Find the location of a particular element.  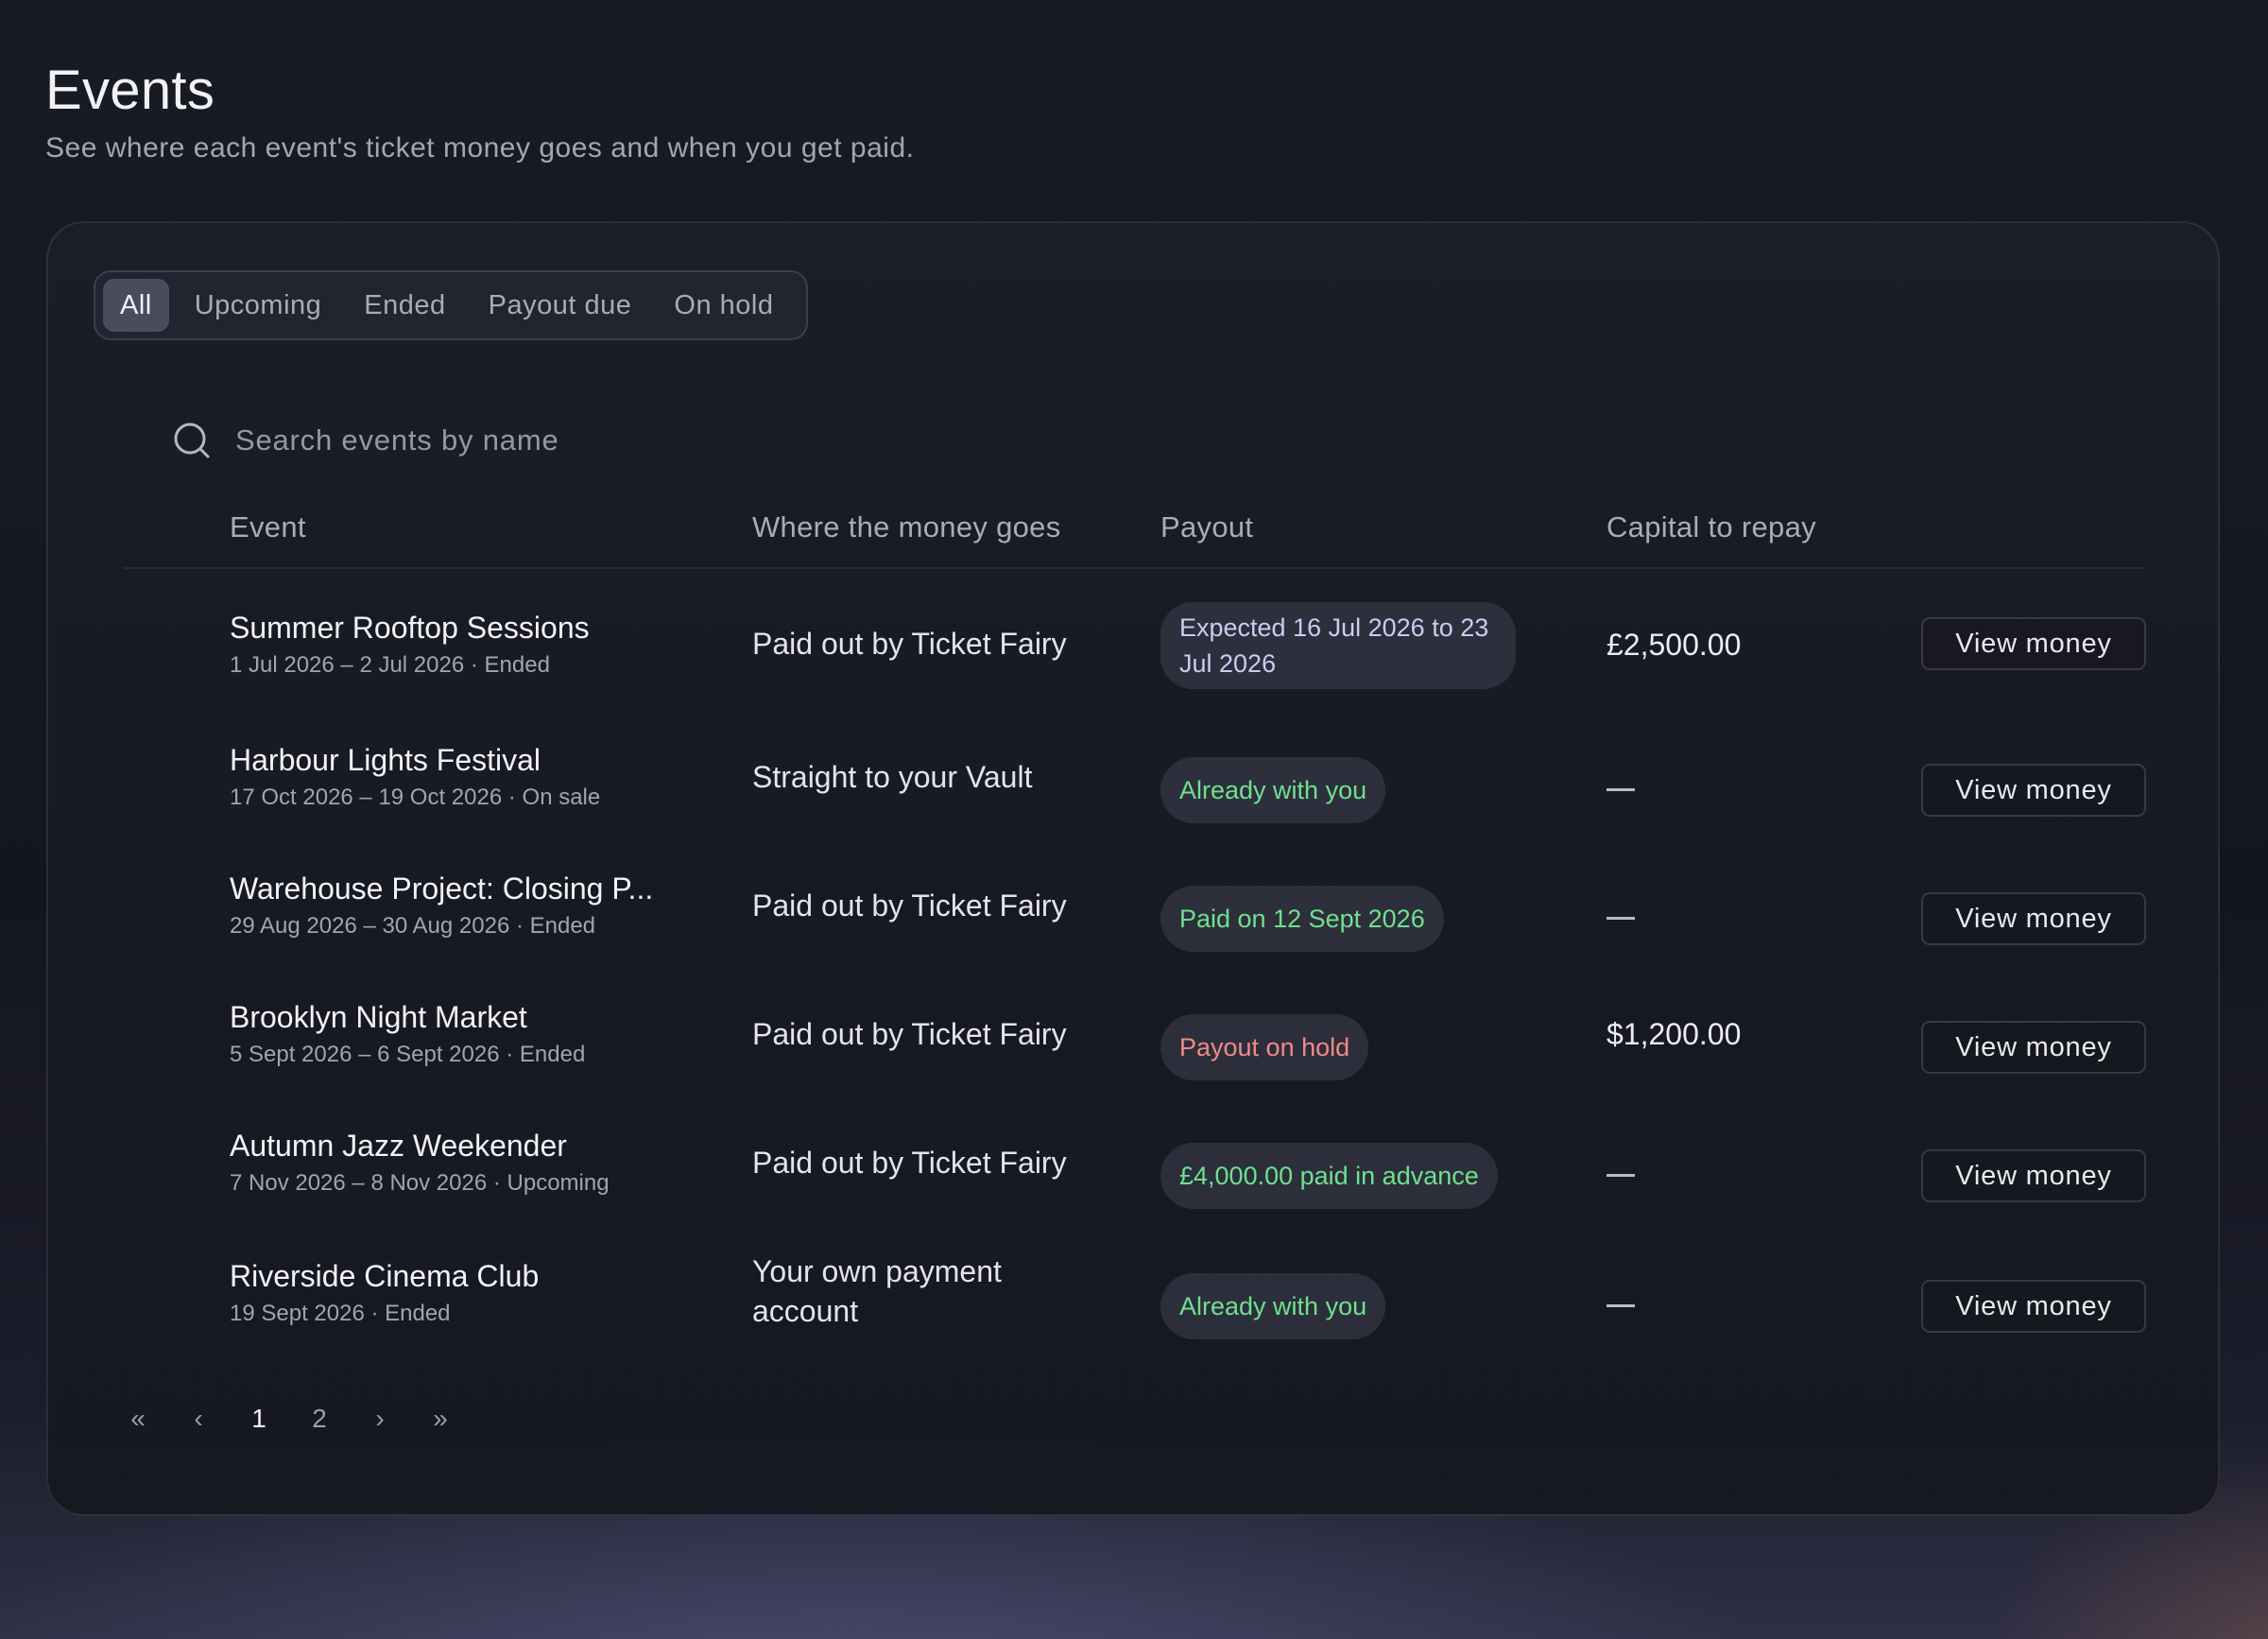

page-2-button: 2 is located at coordinates (319, 1418).